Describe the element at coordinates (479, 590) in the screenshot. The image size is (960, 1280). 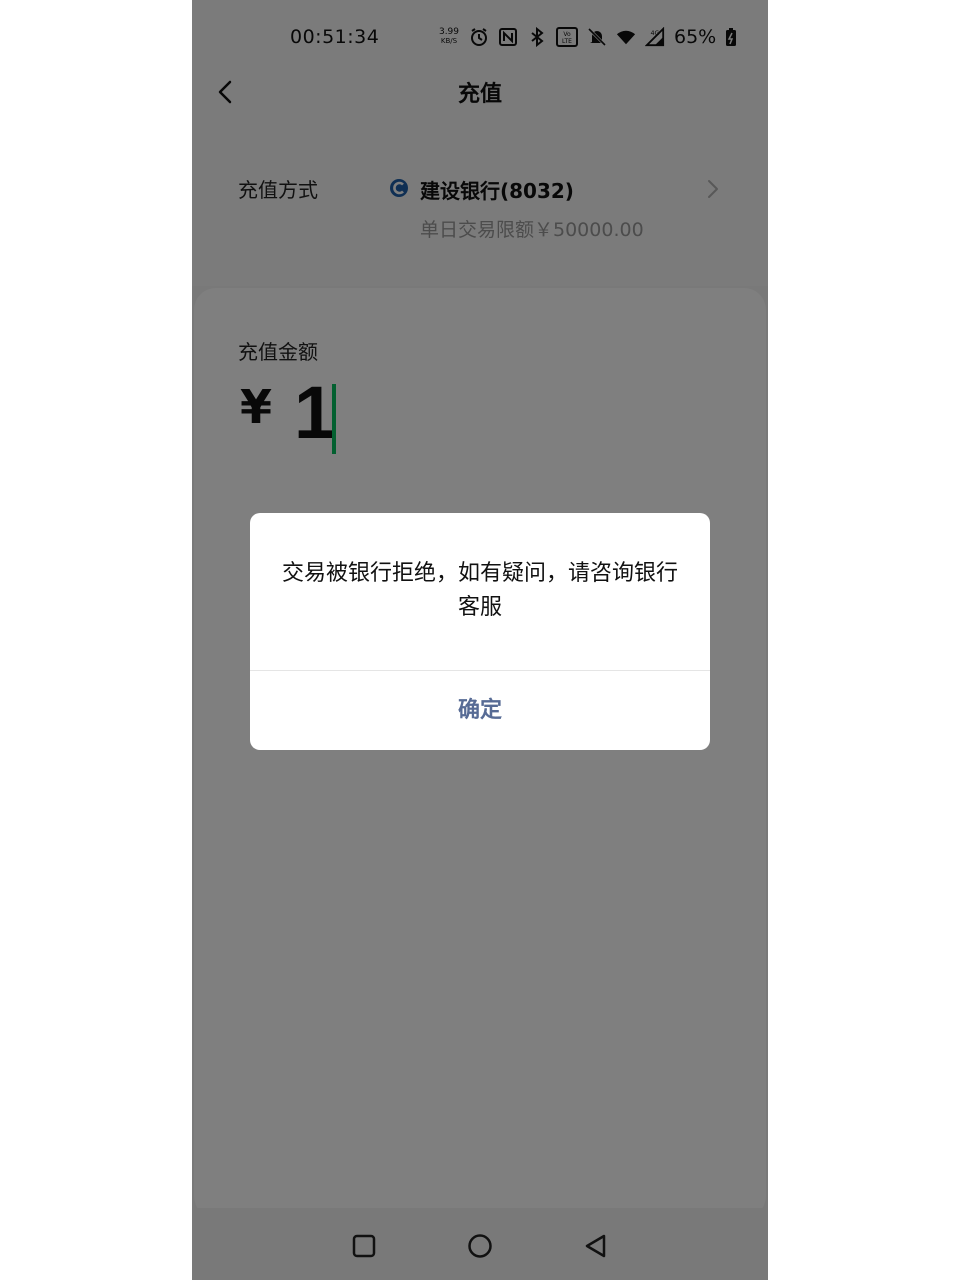
I see `dialog-message: 交易被银行拒绝，如有疑问，请咨询银行客服` at that location.